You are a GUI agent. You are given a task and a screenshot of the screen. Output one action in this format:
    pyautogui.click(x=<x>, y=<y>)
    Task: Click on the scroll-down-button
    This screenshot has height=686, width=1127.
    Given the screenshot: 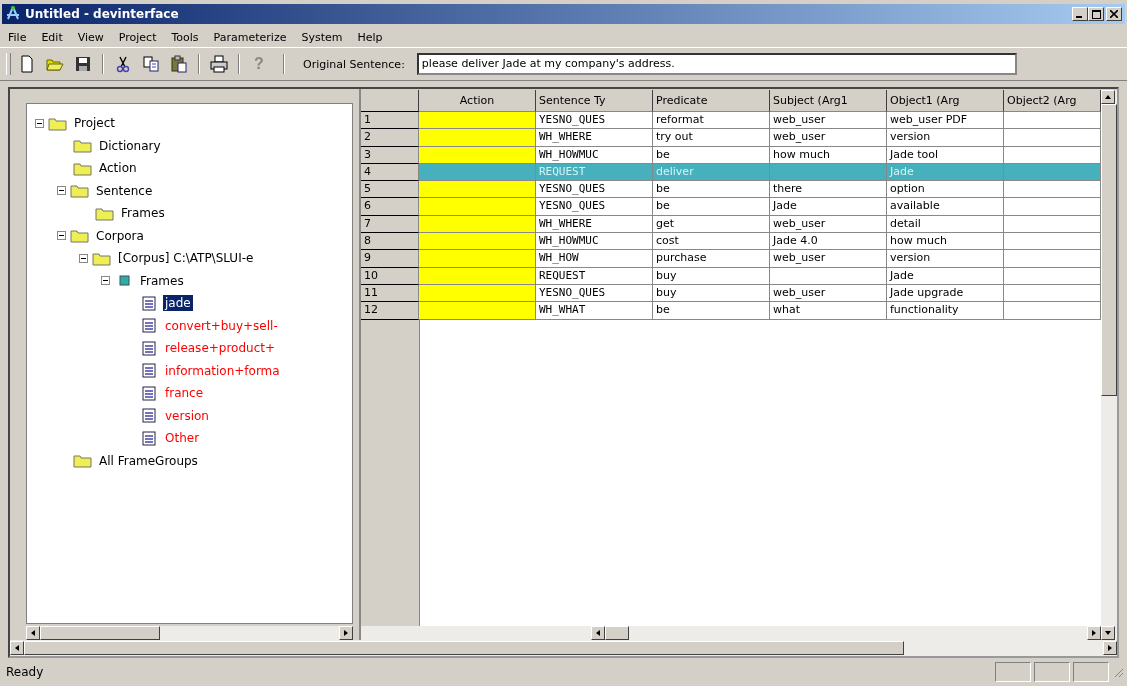 What is the action you would take?
    pyautogui.click(x=1108, y=633)
    